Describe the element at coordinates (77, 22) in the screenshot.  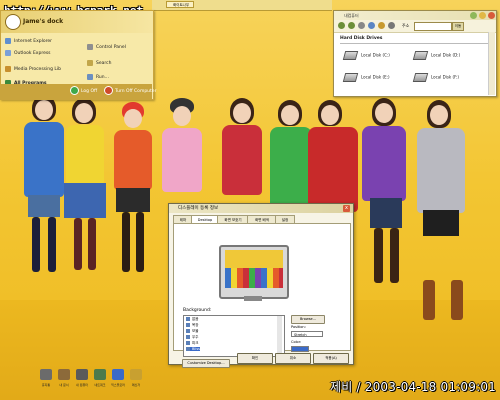
I see `start-menu-header: Jame's dock` at that location.